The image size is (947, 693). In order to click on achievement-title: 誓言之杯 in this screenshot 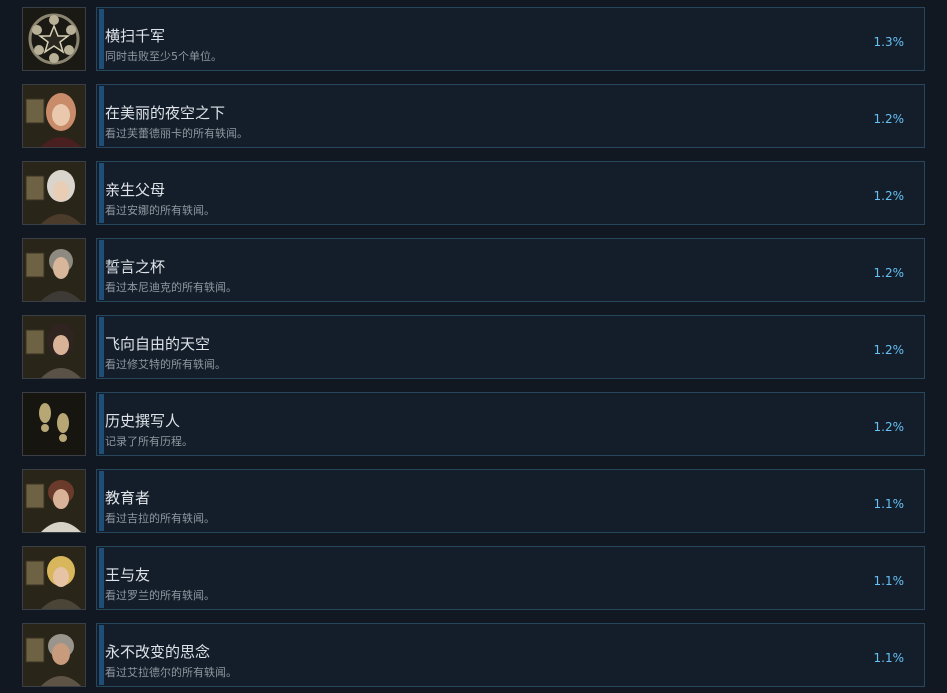, I will do `click(135, 267)`.